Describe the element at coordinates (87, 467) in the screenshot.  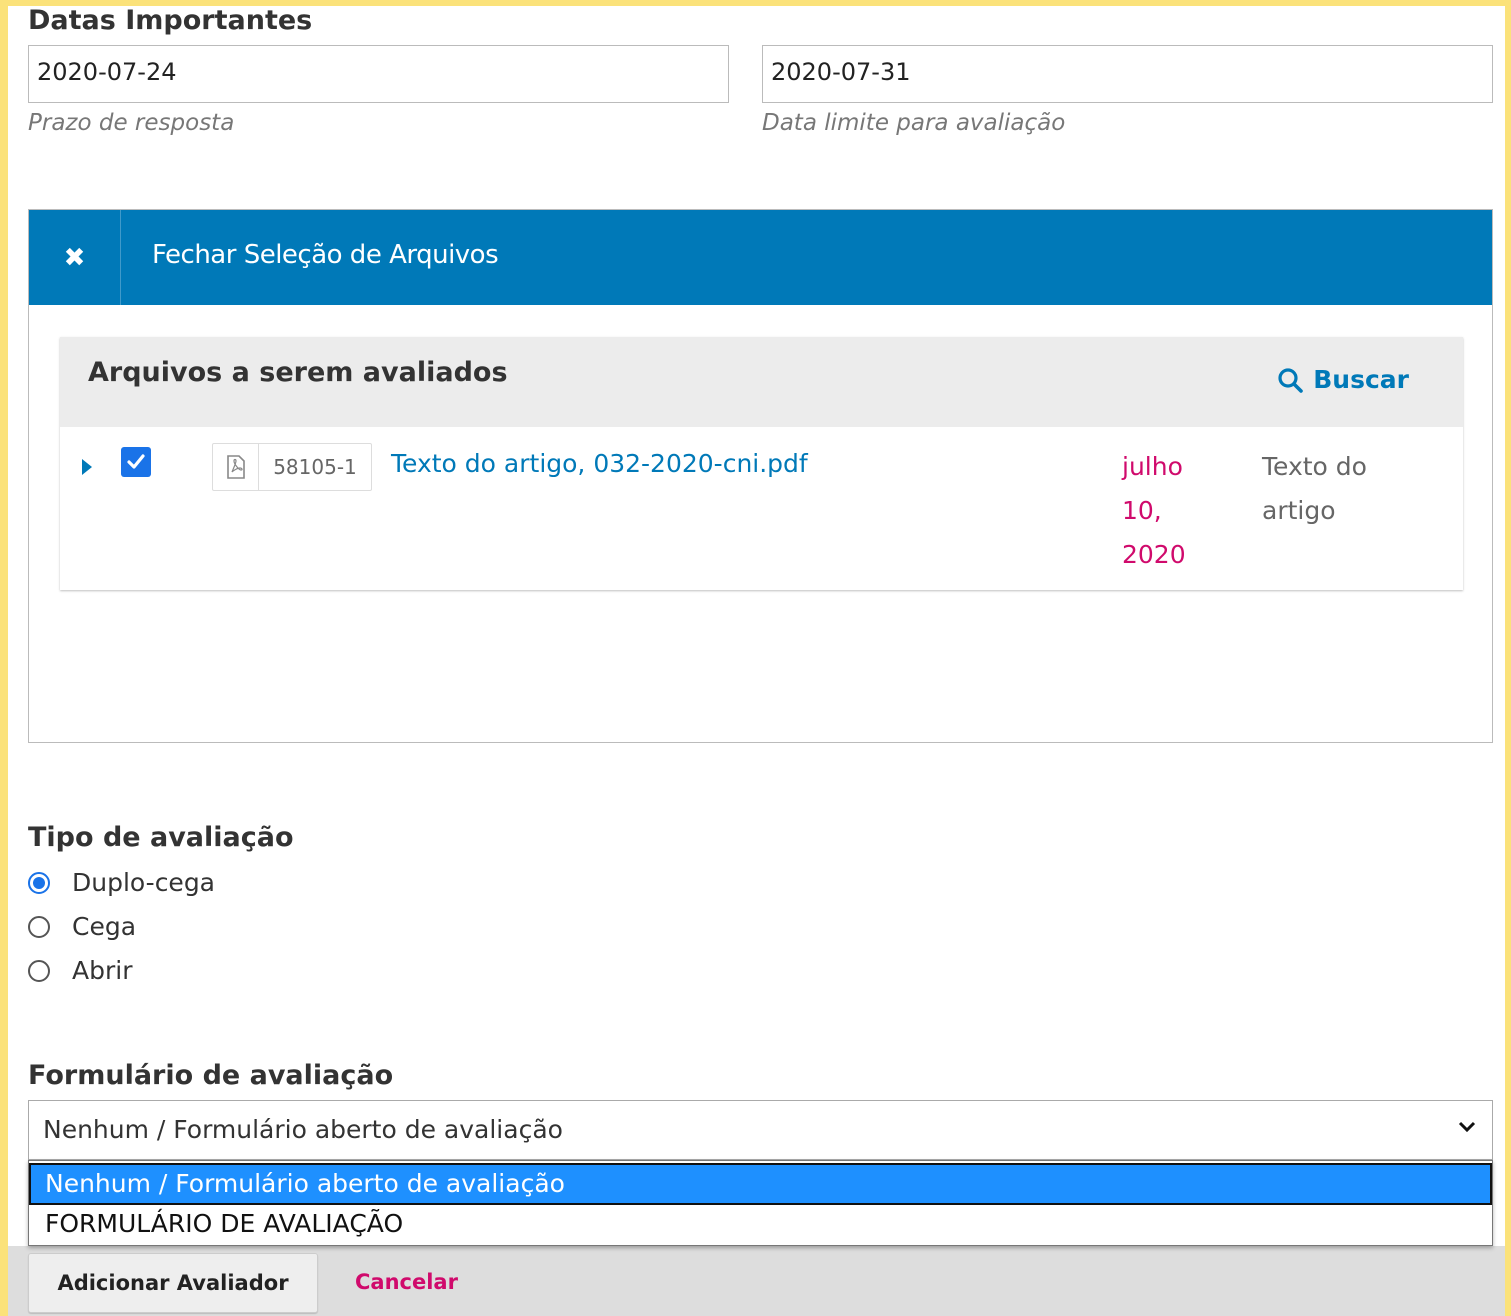
I see `expand-row-icon` at that location.